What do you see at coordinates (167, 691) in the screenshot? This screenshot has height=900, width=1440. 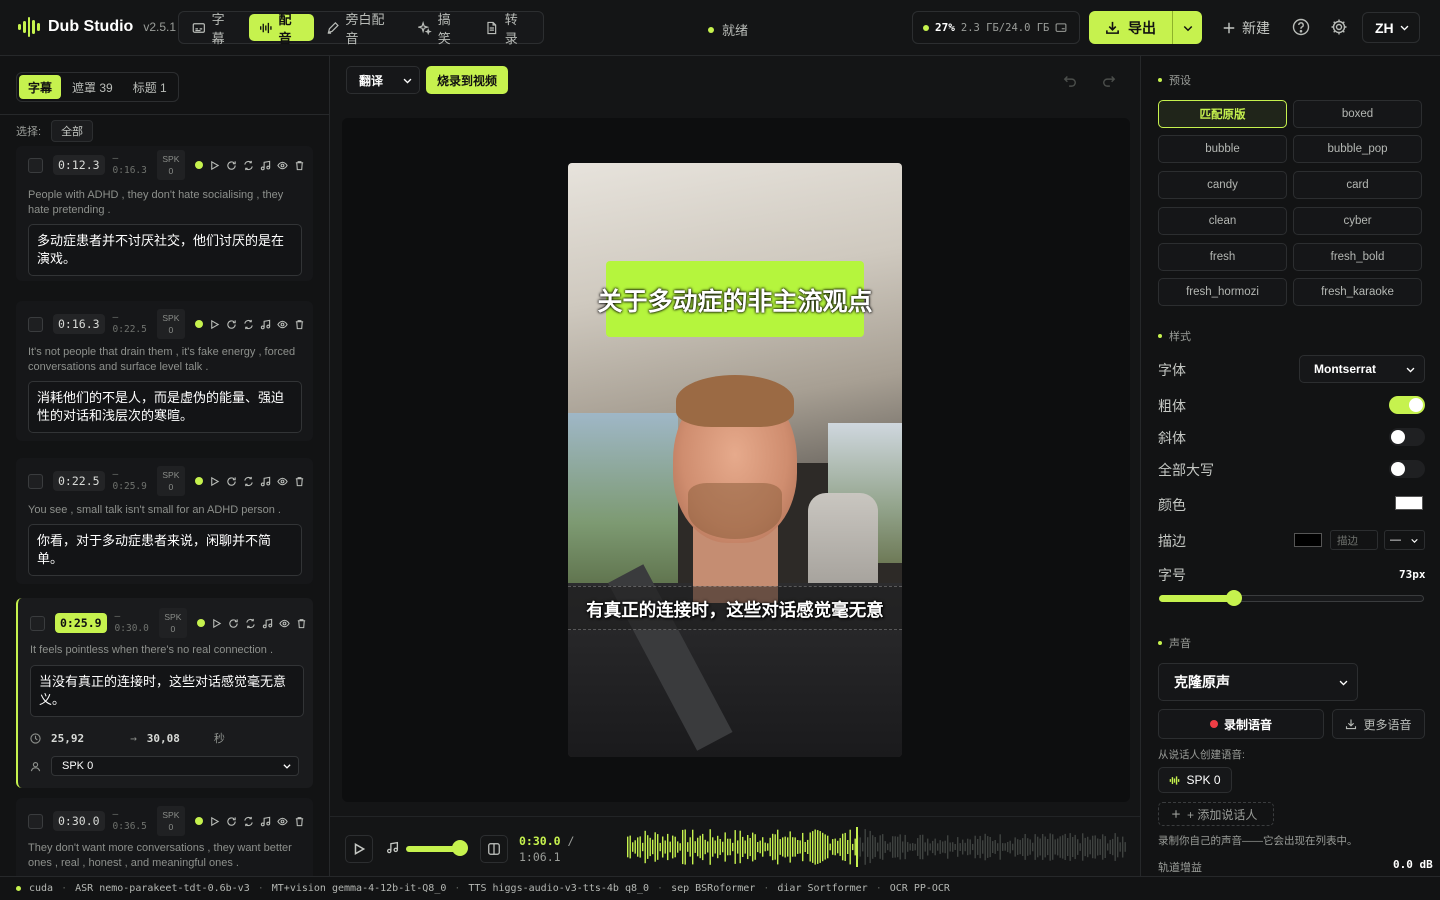 I see `segment-translation-input: 当没有真正的连接时，这些对话感觉毫无意义。` at bounding box center [167, 691].